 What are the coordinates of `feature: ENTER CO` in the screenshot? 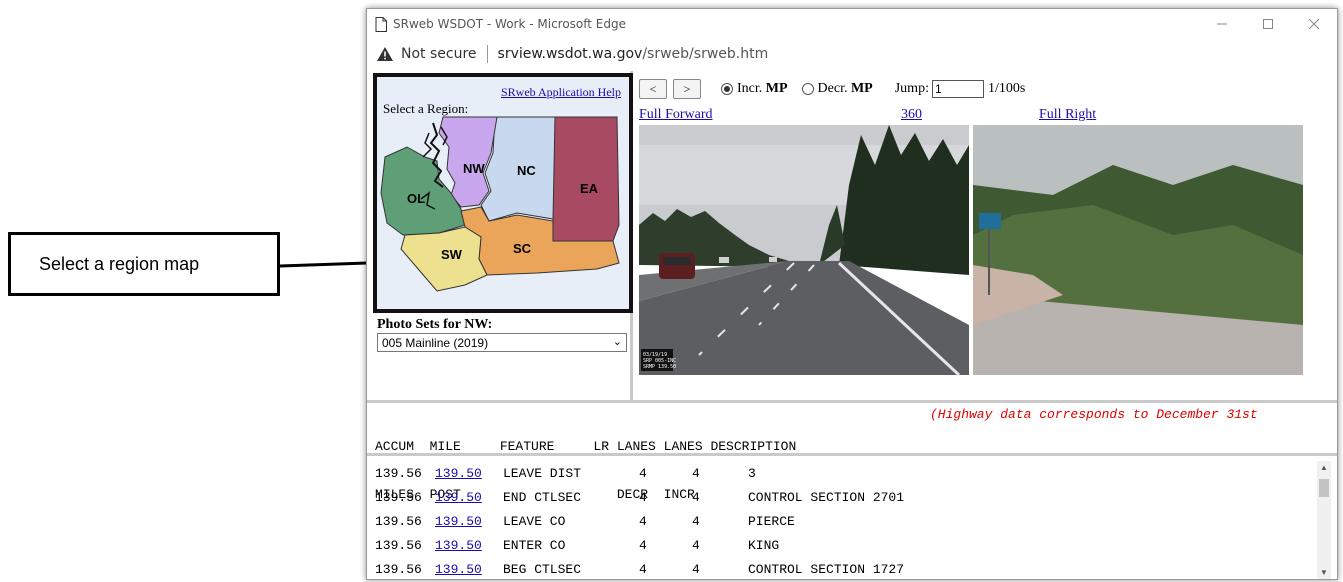 It's located at (534, 545).